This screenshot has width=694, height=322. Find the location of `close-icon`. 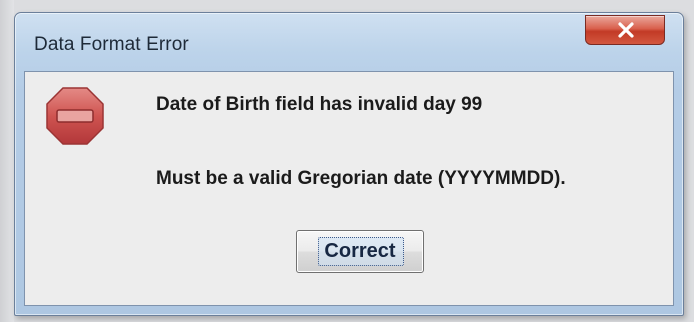

close-icon is located at coordinates (626, 30).